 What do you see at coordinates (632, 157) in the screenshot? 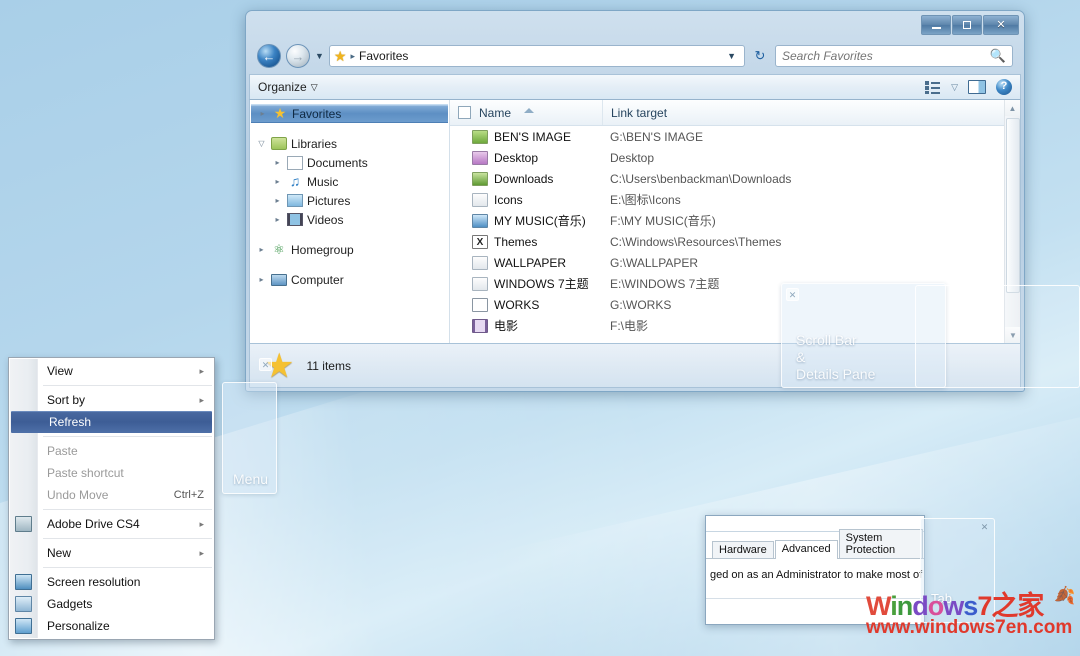
I see `link-target-cell: Desktop` at bounding box center [632, 157].